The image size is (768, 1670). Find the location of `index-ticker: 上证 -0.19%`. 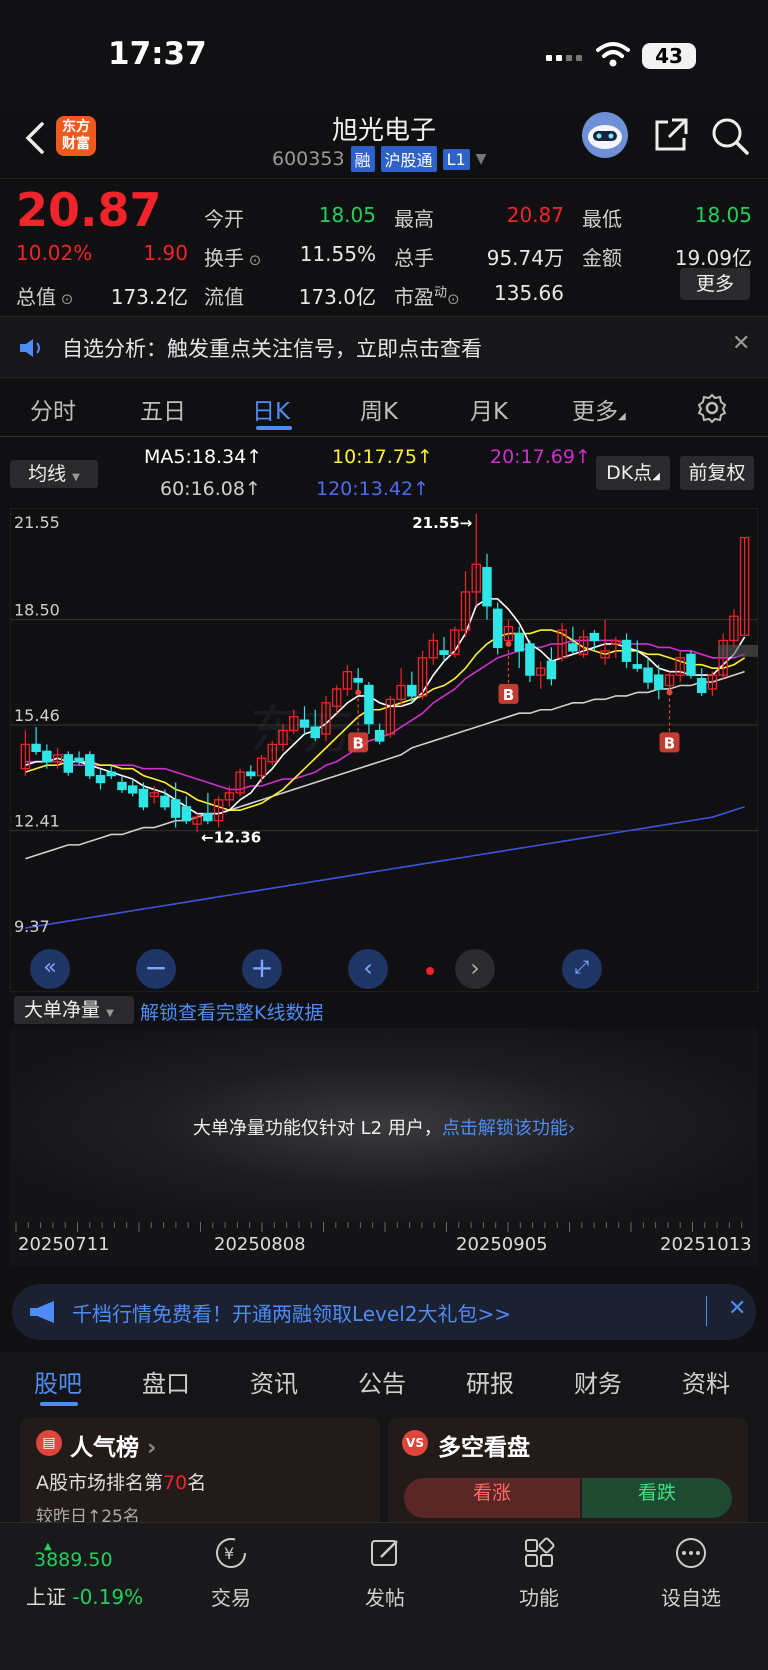

index-ticker: 上证 -0.19% is located at coordinates (84, 1595).